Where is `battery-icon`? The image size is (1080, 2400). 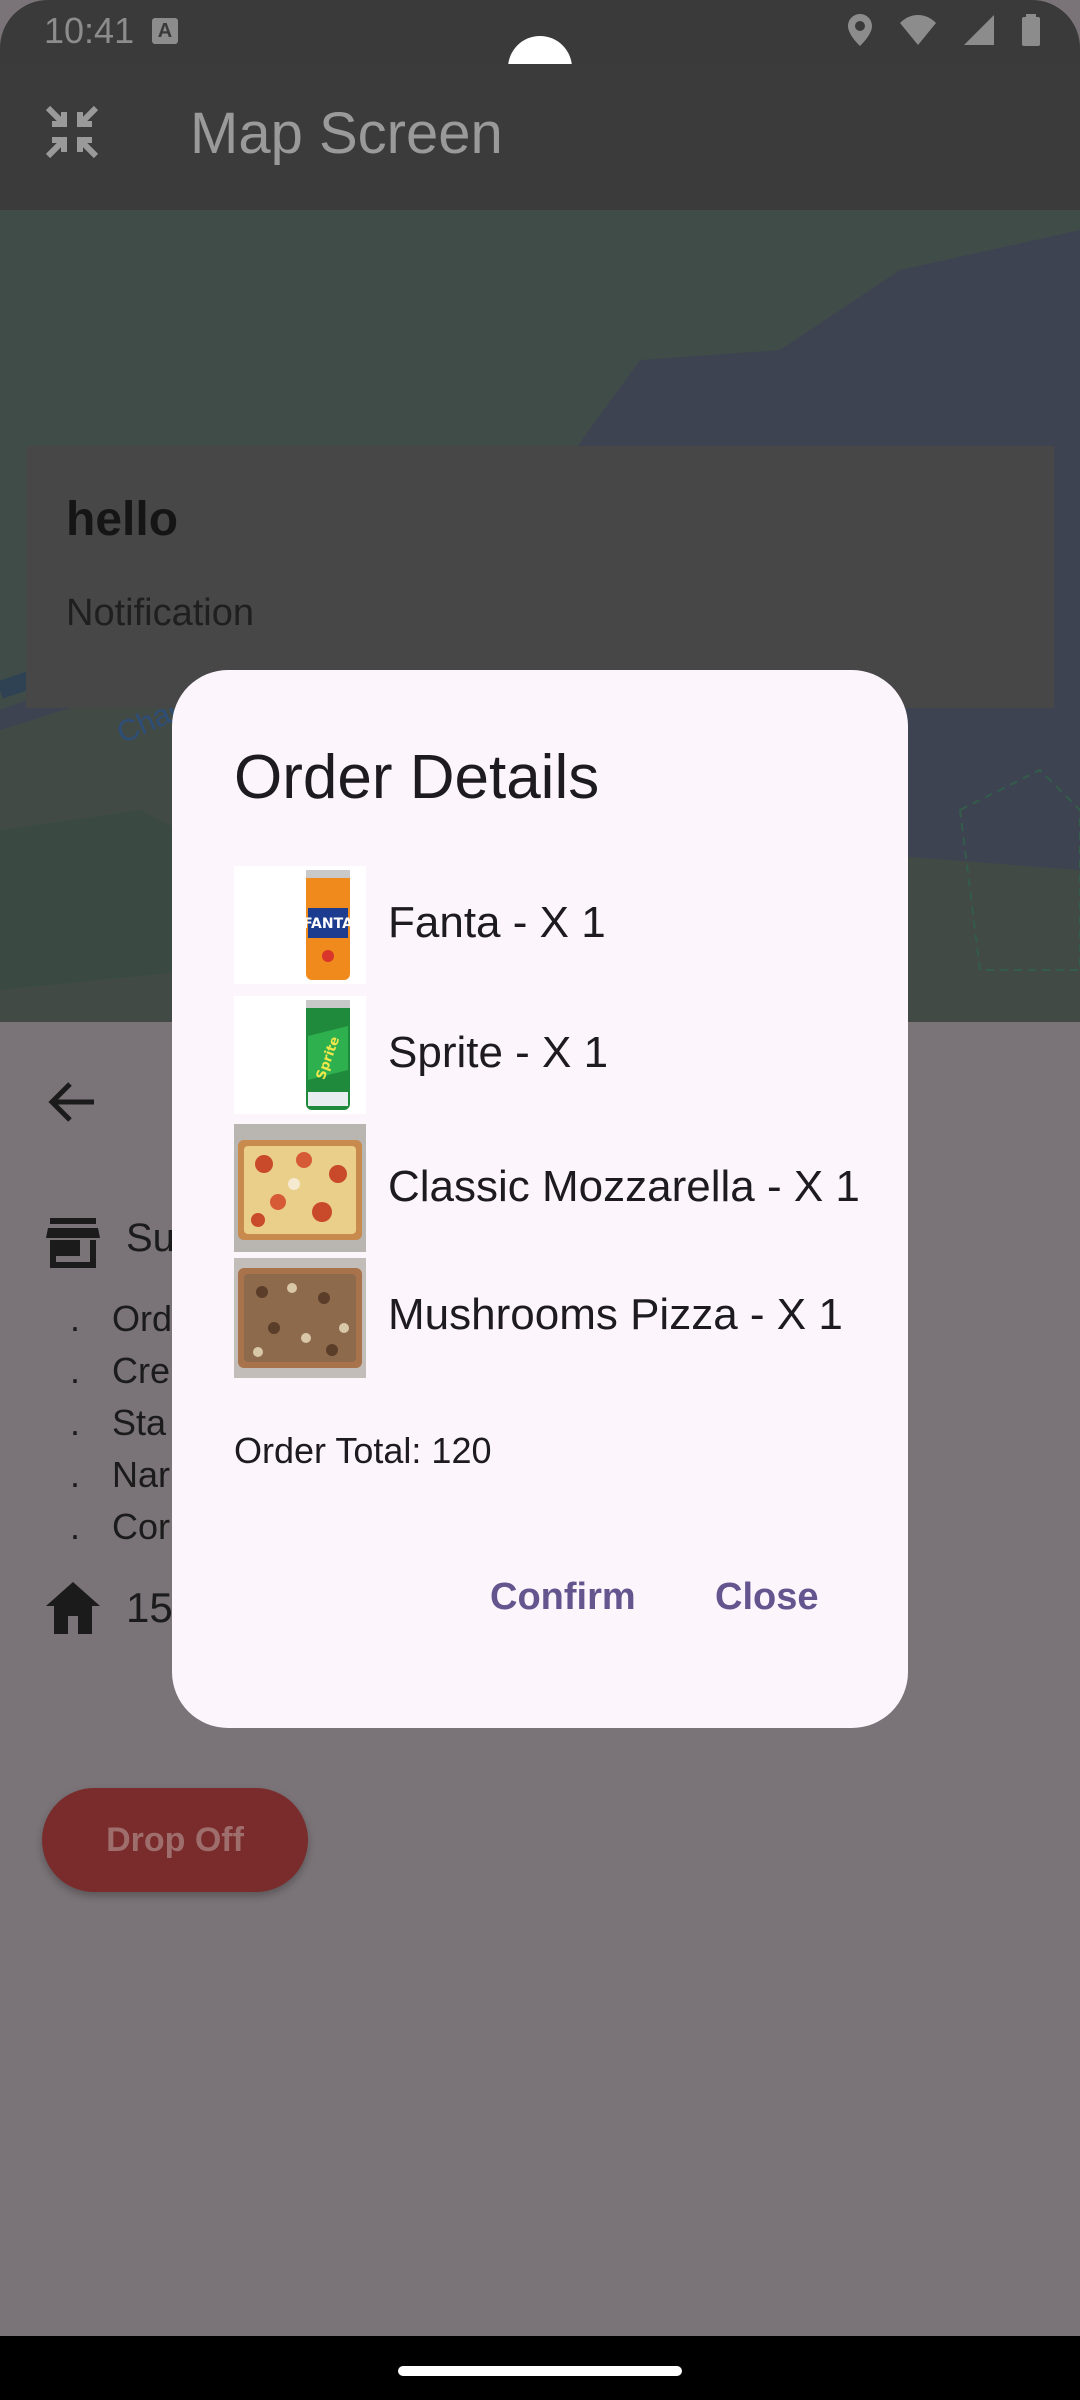
battery-icon is located at coordinates (1031, 32).